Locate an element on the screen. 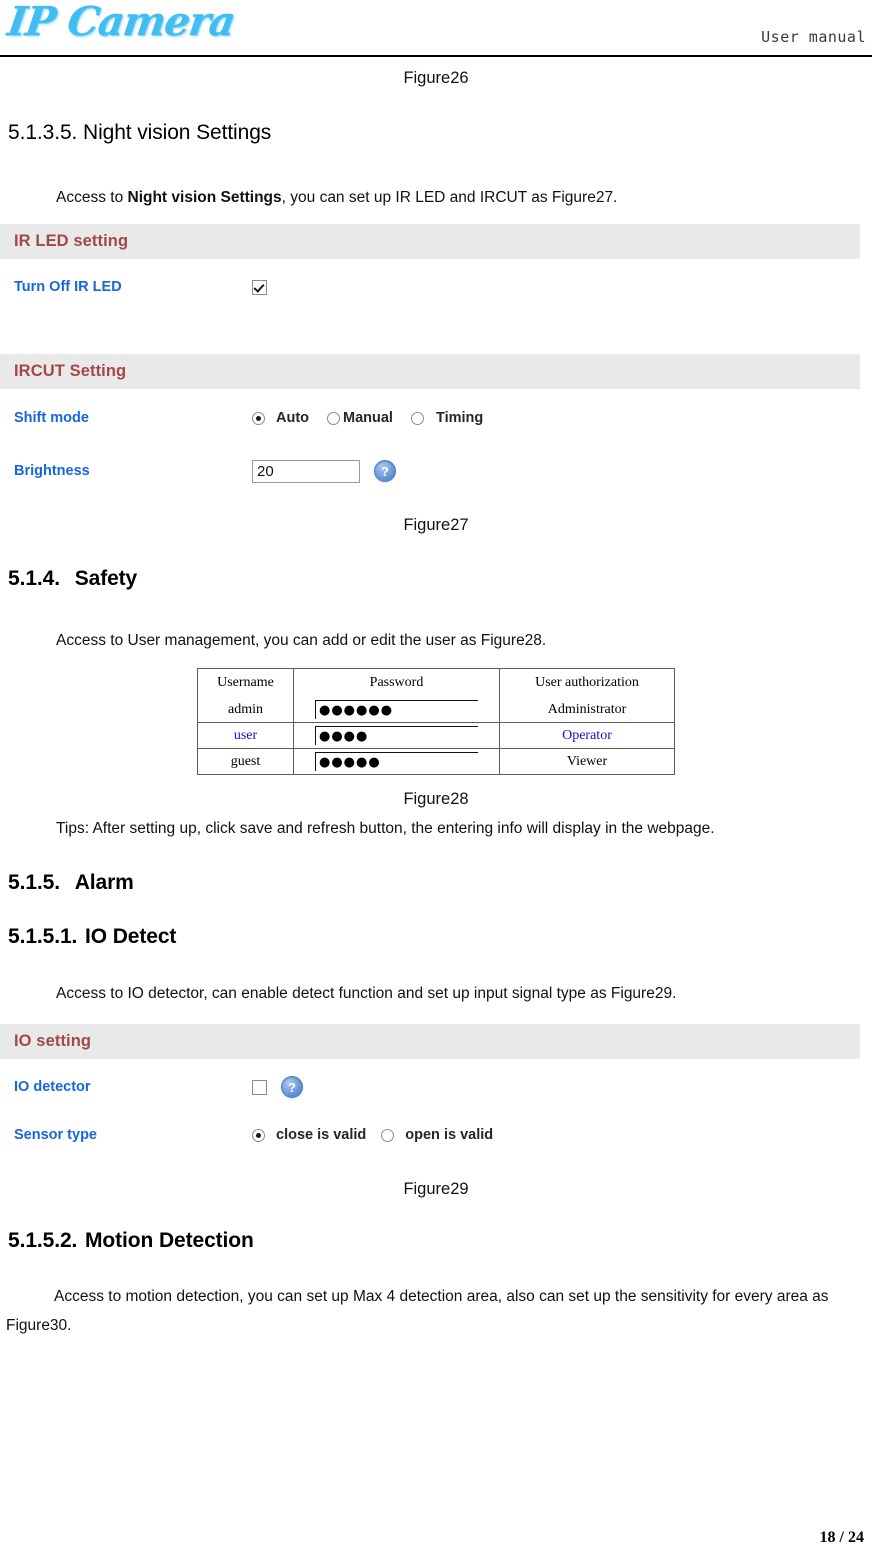  cell-password: ●●●●● is located at coordinates (396, 762).